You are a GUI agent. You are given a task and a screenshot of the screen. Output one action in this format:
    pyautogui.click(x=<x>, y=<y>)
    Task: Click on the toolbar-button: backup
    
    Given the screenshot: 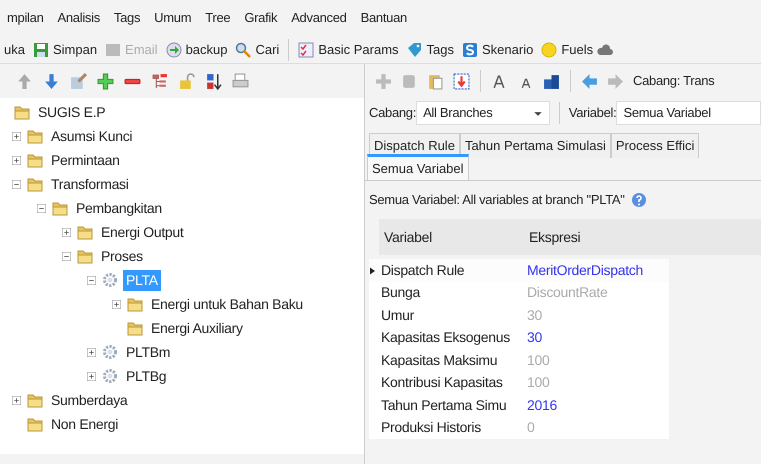 What is the action you would take?
    pyautogui.click(x=197, y=50)
    